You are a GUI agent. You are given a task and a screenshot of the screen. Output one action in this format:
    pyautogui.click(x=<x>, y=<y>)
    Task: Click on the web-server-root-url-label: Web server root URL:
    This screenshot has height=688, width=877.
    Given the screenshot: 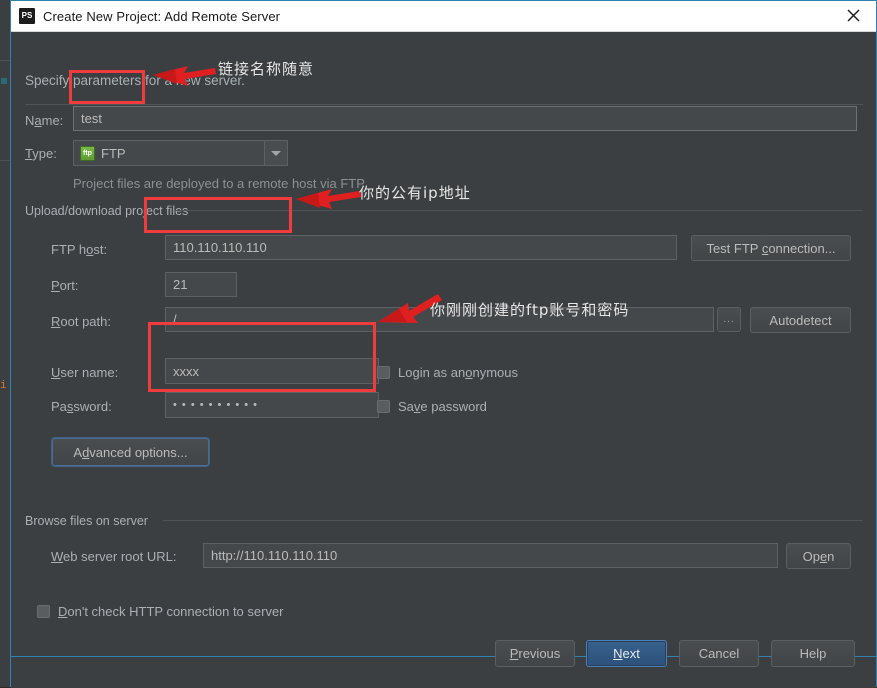 What is the action you would take?
    pyautogui.click(x=114, y=556)
    